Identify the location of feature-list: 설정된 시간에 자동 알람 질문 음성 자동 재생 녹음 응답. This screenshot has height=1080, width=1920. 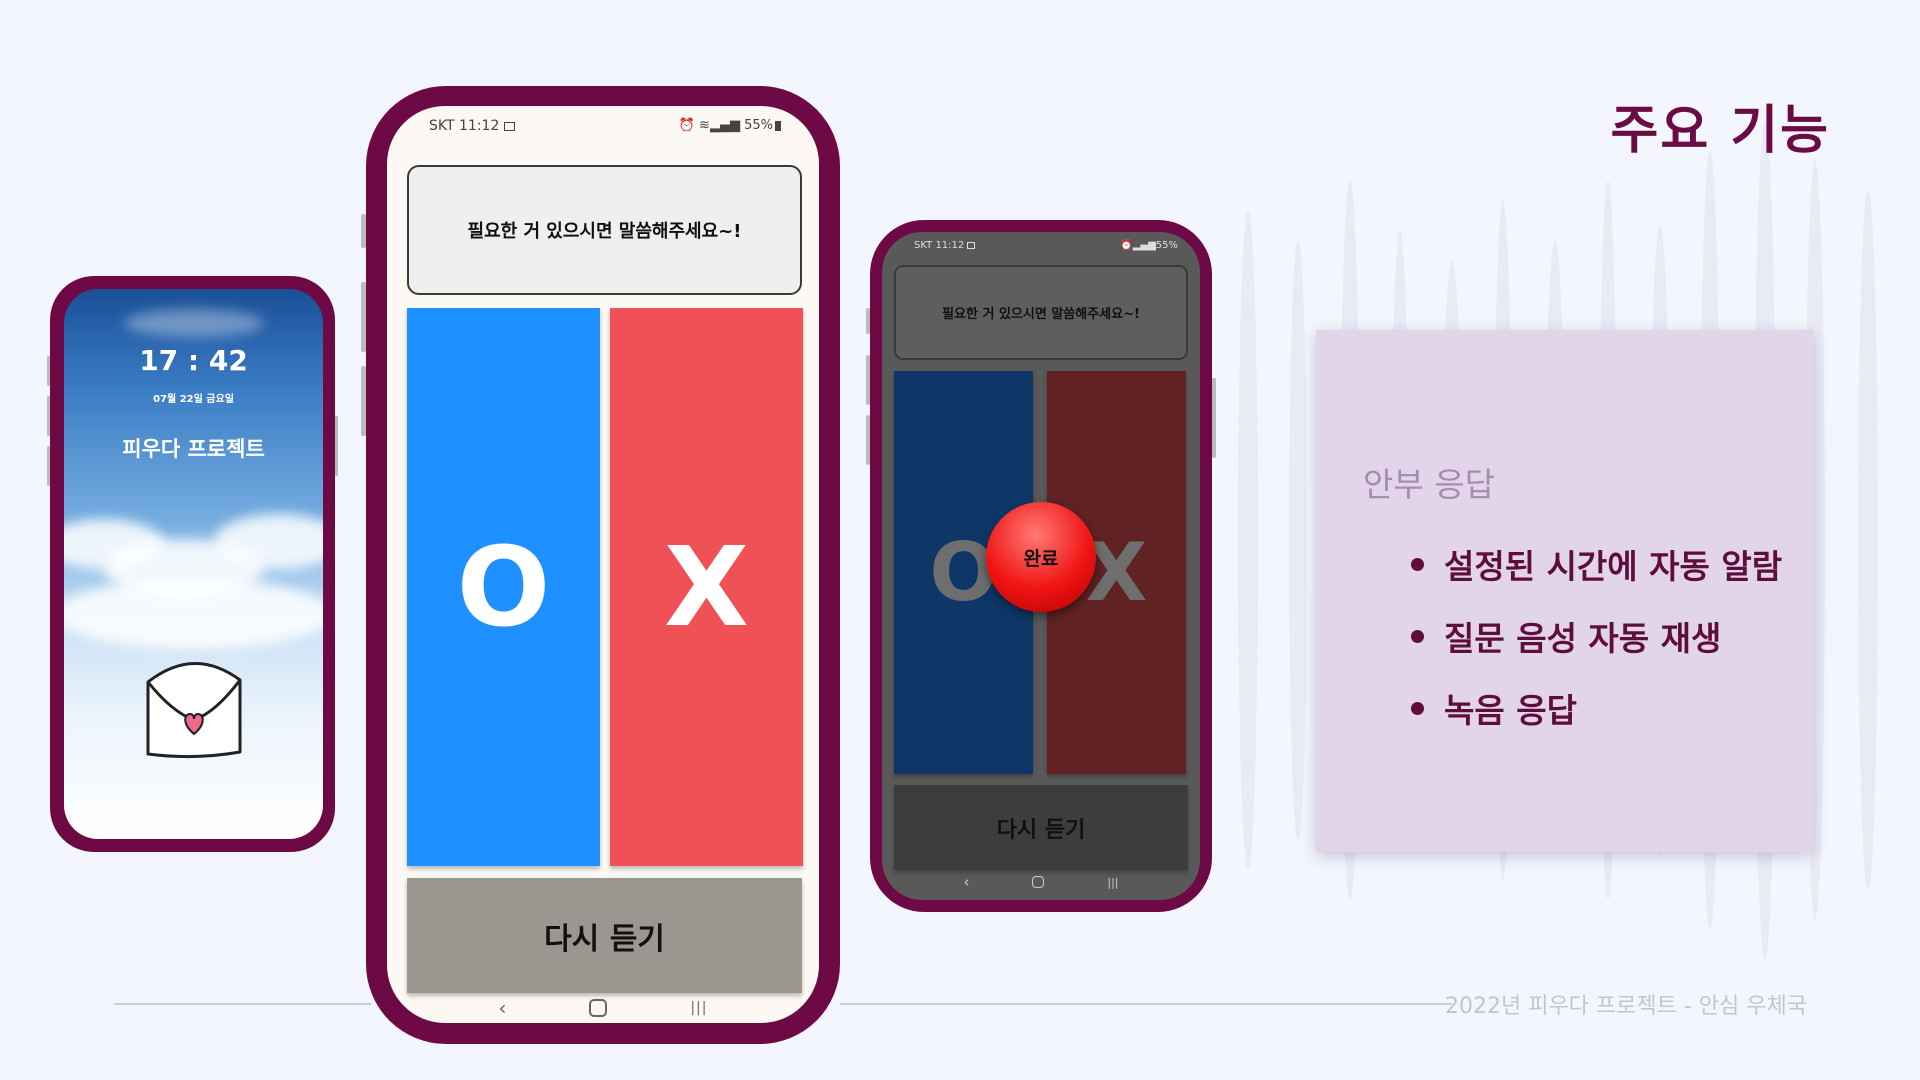
(1596, 636).